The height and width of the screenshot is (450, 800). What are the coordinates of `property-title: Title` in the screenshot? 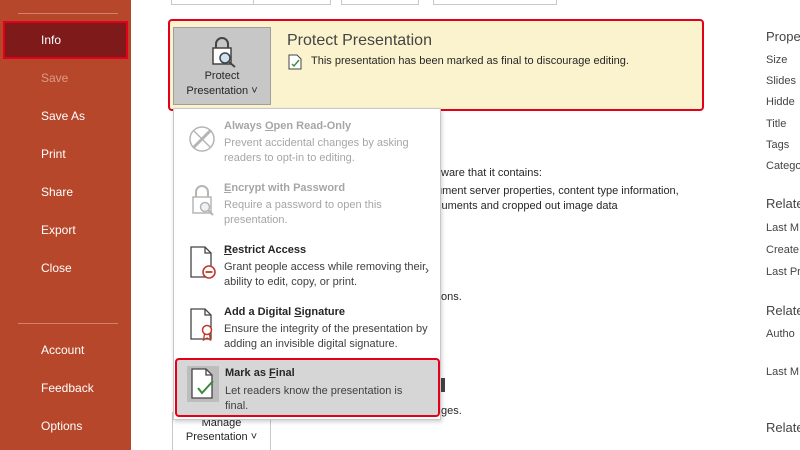 It's located at (776, 124).